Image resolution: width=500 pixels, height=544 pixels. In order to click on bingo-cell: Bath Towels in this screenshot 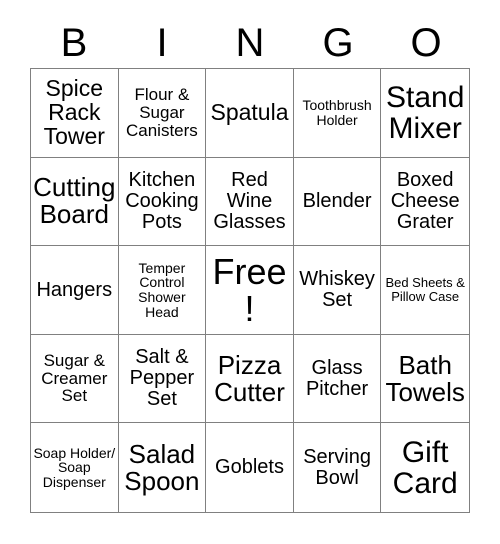, I will do `click(425, 379)`.